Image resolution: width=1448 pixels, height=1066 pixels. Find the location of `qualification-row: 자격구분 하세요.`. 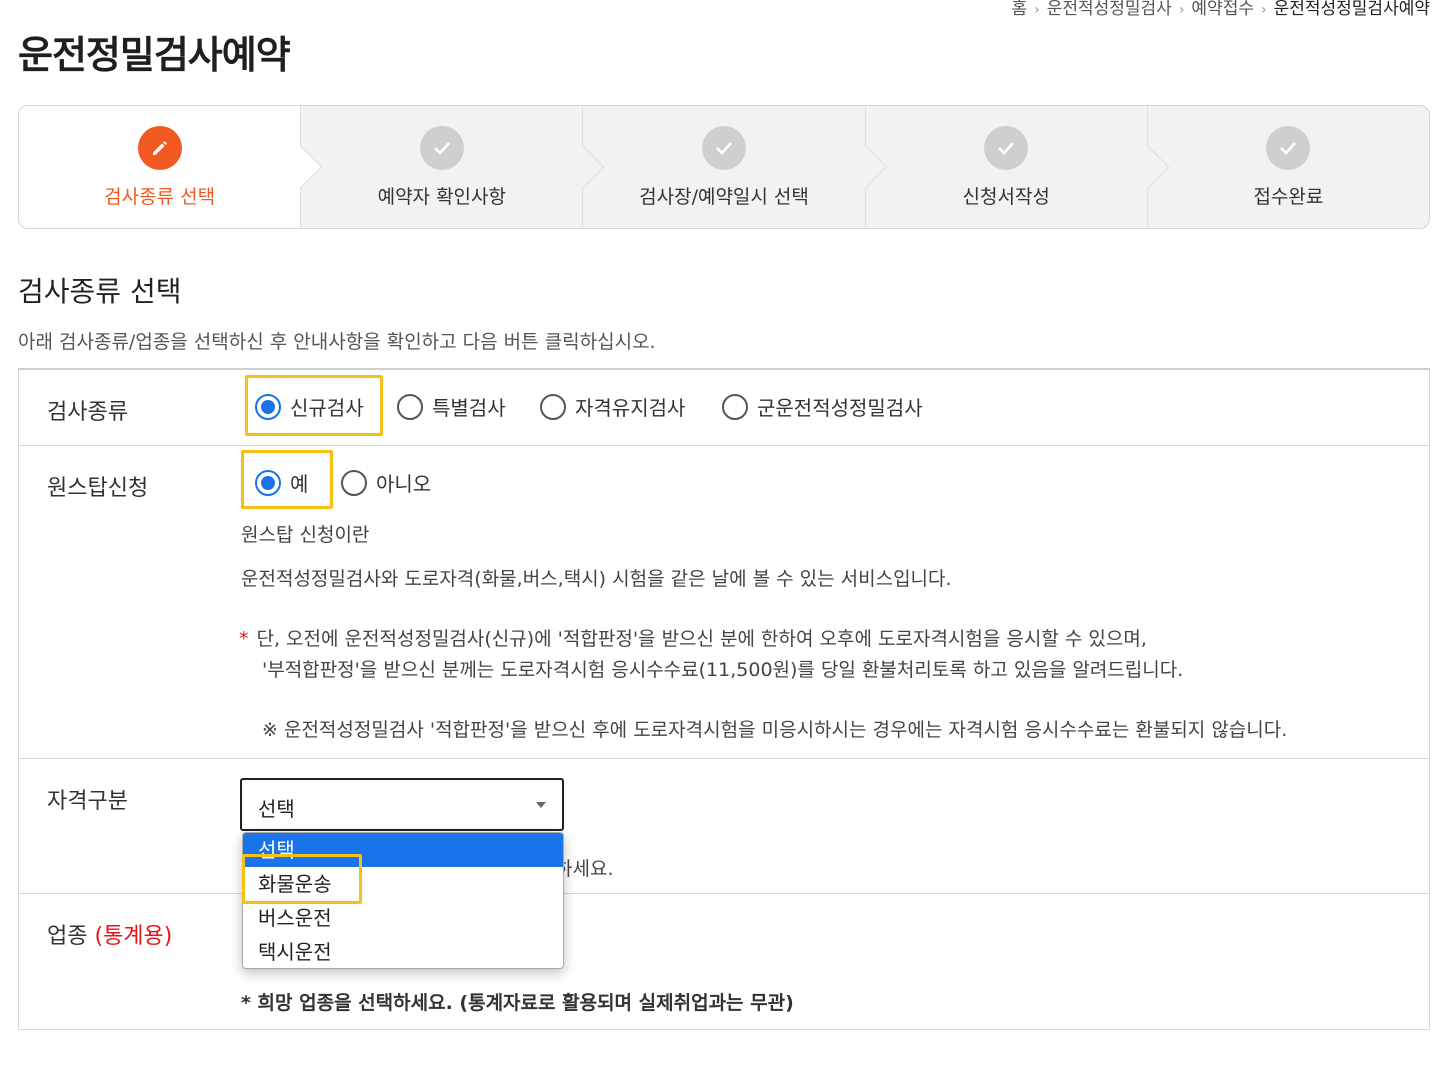

qualification-row: 자격구분 하세요. is located at coordinates (724, 826).